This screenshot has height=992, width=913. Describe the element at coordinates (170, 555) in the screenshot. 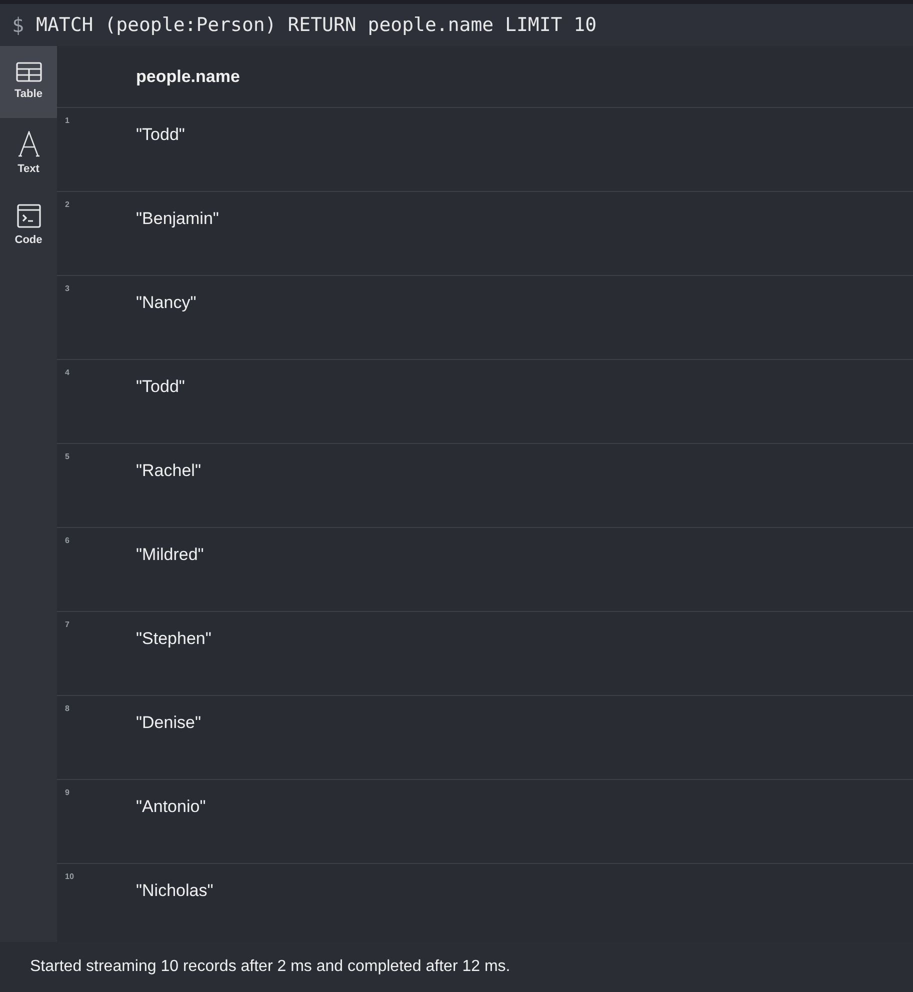

I see `table-cell-text: "Mildred"` at that location.